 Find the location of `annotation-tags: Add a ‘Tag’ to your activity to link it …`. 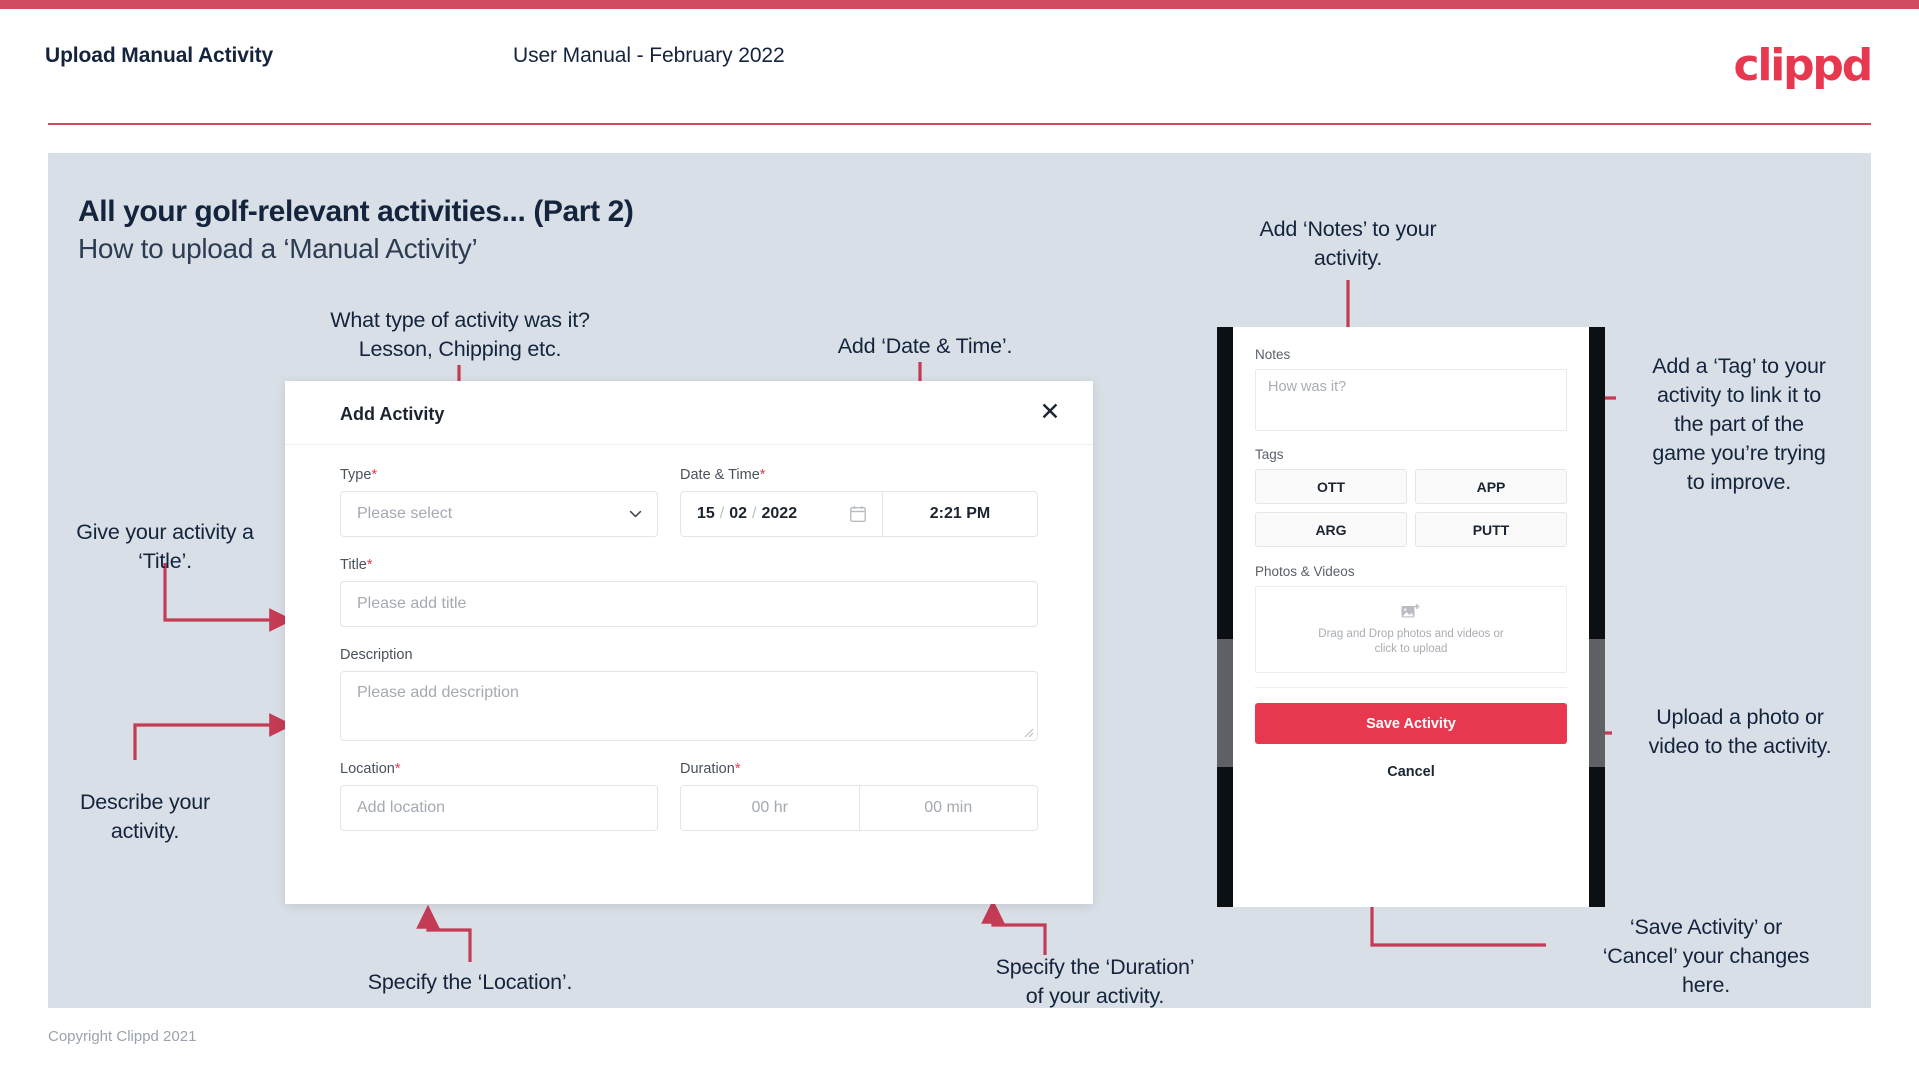

annotation-tags: Add a ‘Tag’ to your activity to link it … is located at coordinates (1739, 424).